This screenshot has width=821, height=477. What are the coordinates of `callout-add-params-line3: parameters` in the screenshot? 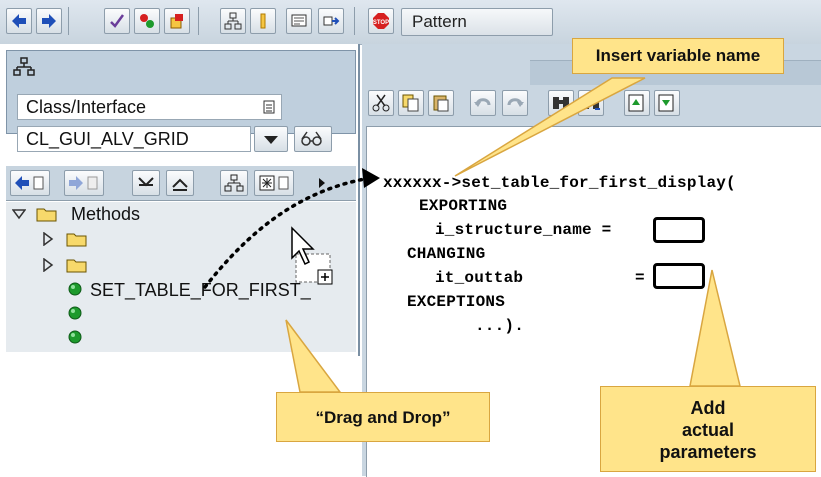 It's located at (708, 452).